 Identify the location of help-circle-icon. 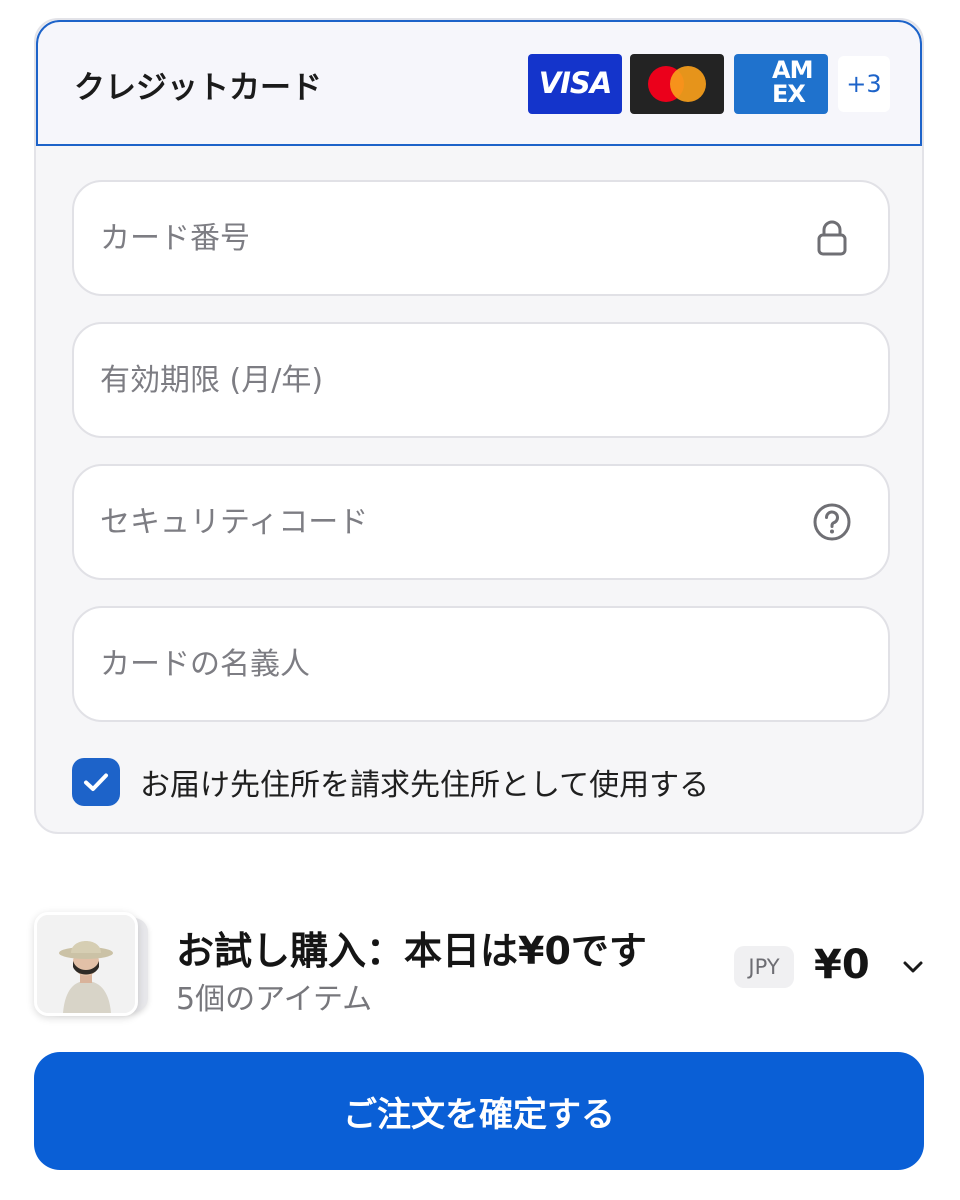
(832, 522).